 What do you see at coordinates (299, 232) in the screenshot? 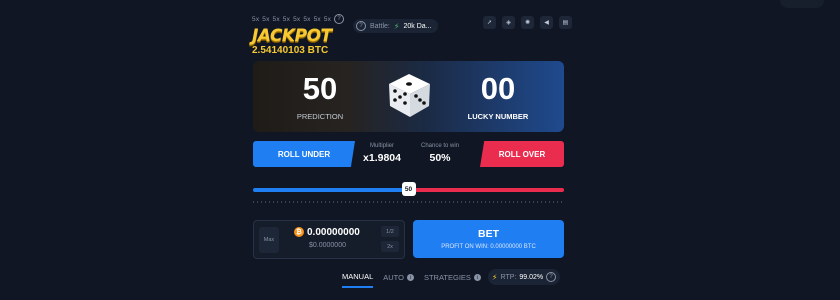
I see `btc-coin-icon: ₿` at bounding box center [299, 232].